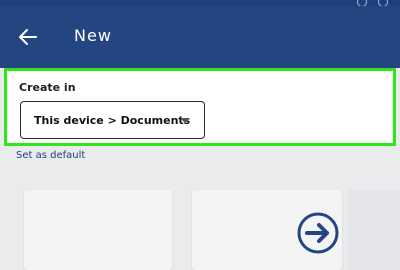 The width and height of the screenshot is (400, 270). Describe the element at coordinates (50, 155) in the screenshot. I see `set-as-default-link: Set as default` at that location.